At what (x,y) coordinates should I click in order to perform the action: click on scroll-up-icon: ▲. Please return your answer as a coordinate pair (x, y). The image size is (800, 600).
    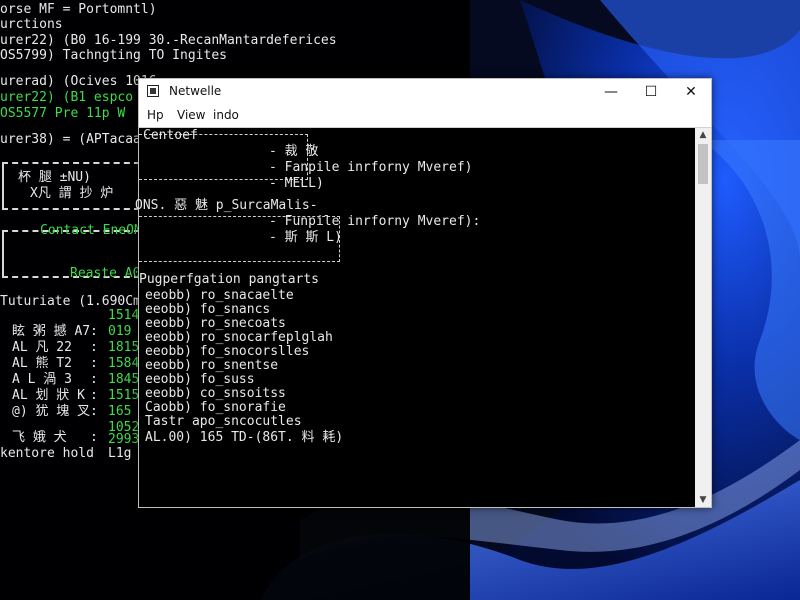
    Looking at the image, I should click on (703, 135).